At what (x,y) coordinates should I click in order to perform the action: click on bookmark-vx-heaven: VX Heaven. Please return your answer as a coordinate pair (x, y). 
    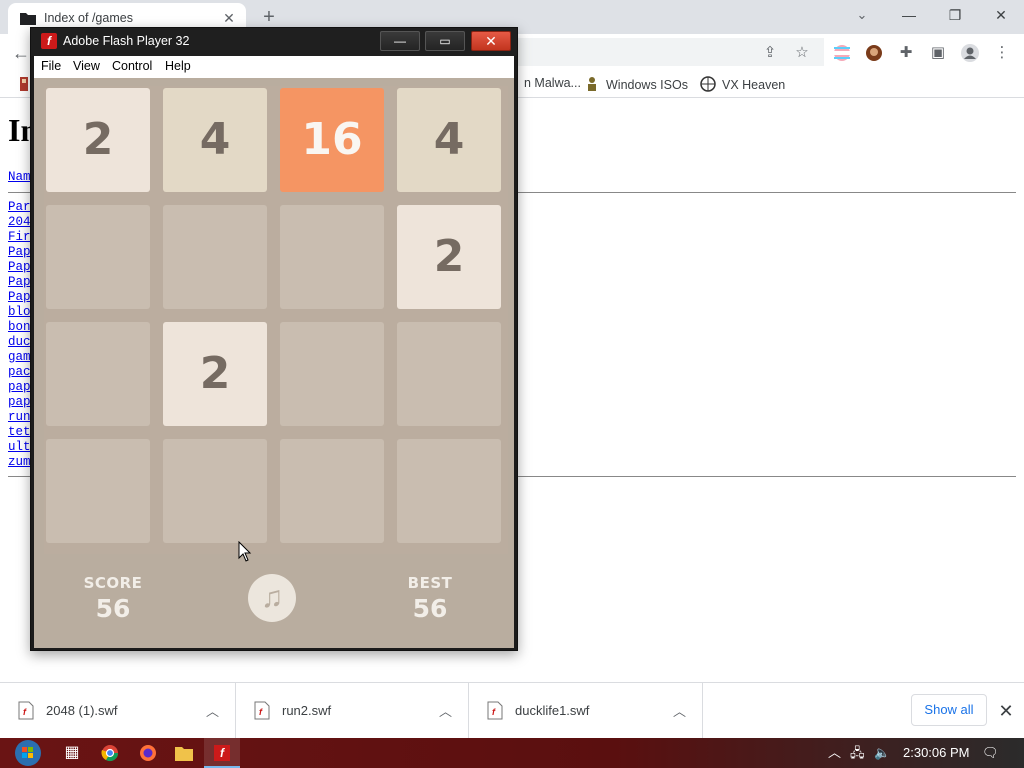
    Looking at the image, I should click on (742, 84).